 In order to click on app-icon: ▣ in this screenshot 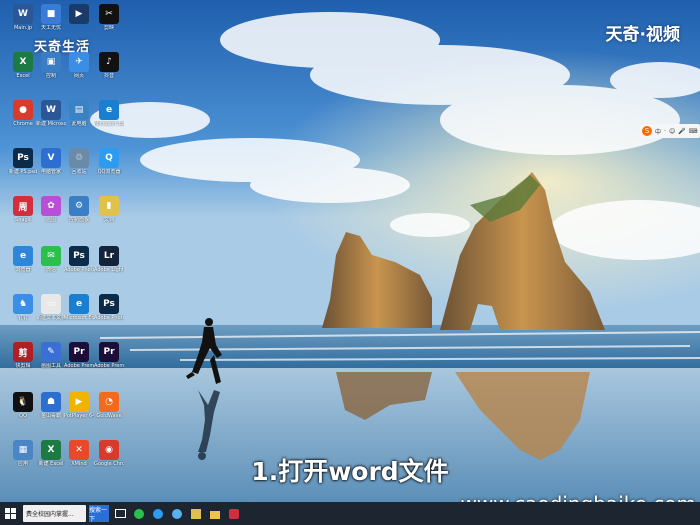, I will do `click(51, 62)`.